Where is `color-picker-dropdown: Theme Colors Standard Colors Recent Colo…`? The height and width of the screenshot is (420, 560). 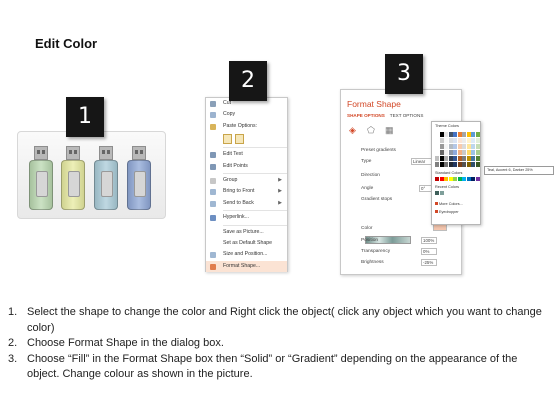
color-picker-dropdown: Theme Colors Standard Colors Recent Colo… is located at coordinates (456, 173).